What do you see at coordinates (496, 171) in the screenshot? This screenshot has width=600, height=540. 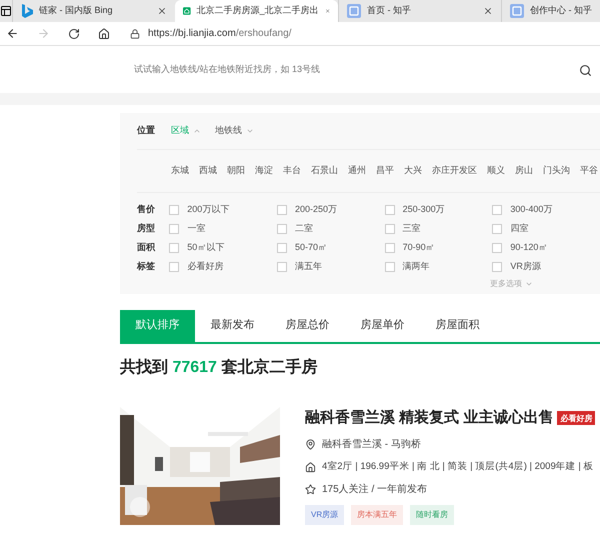 I see `district-link: 顺义` at bounding box center [496, 171].